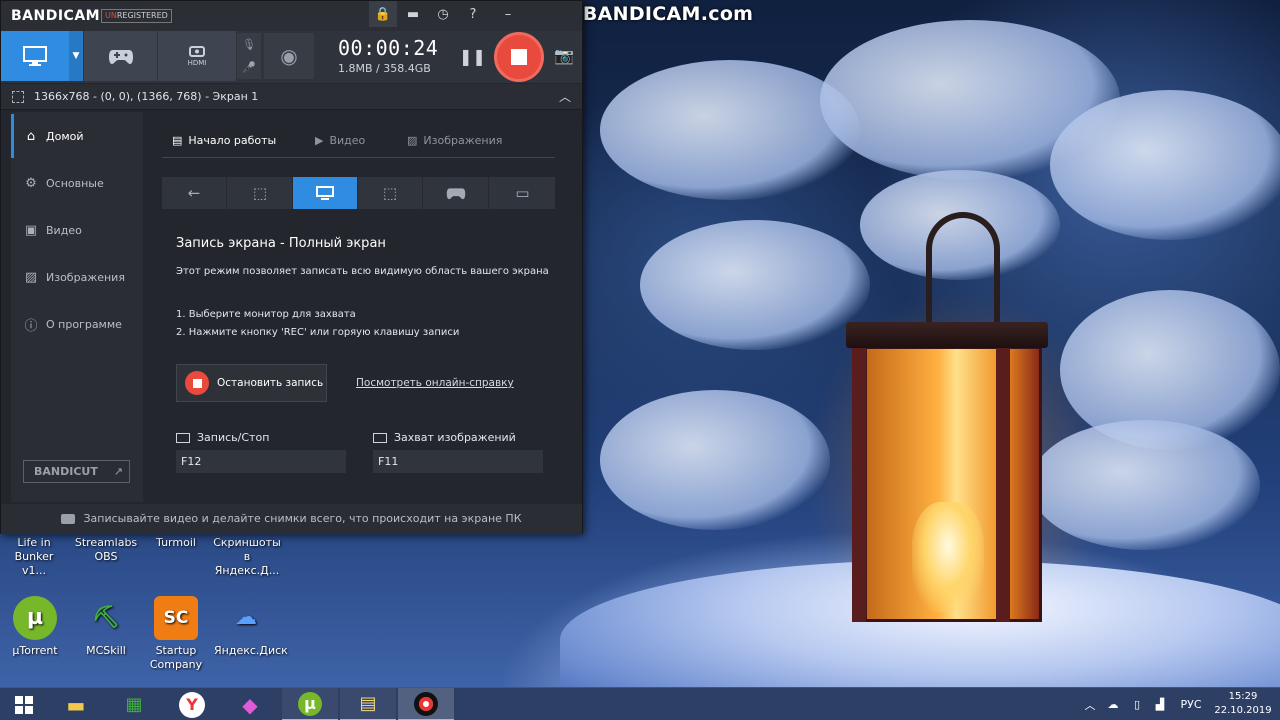  Describe the element at coordinates (261, 461) in the screenshot. I see `hotkey-record-field: F12` at that location.